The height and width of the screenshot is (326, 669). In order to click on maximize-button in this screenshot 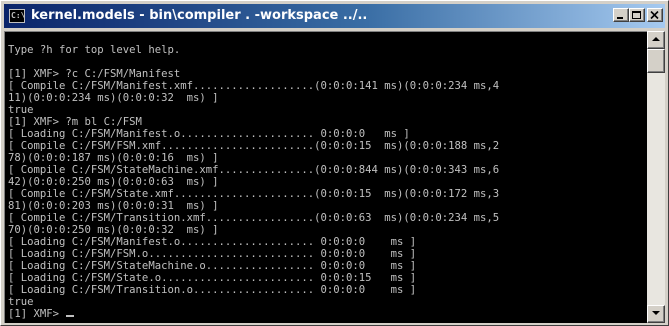, I will do `click(637, 15)`.